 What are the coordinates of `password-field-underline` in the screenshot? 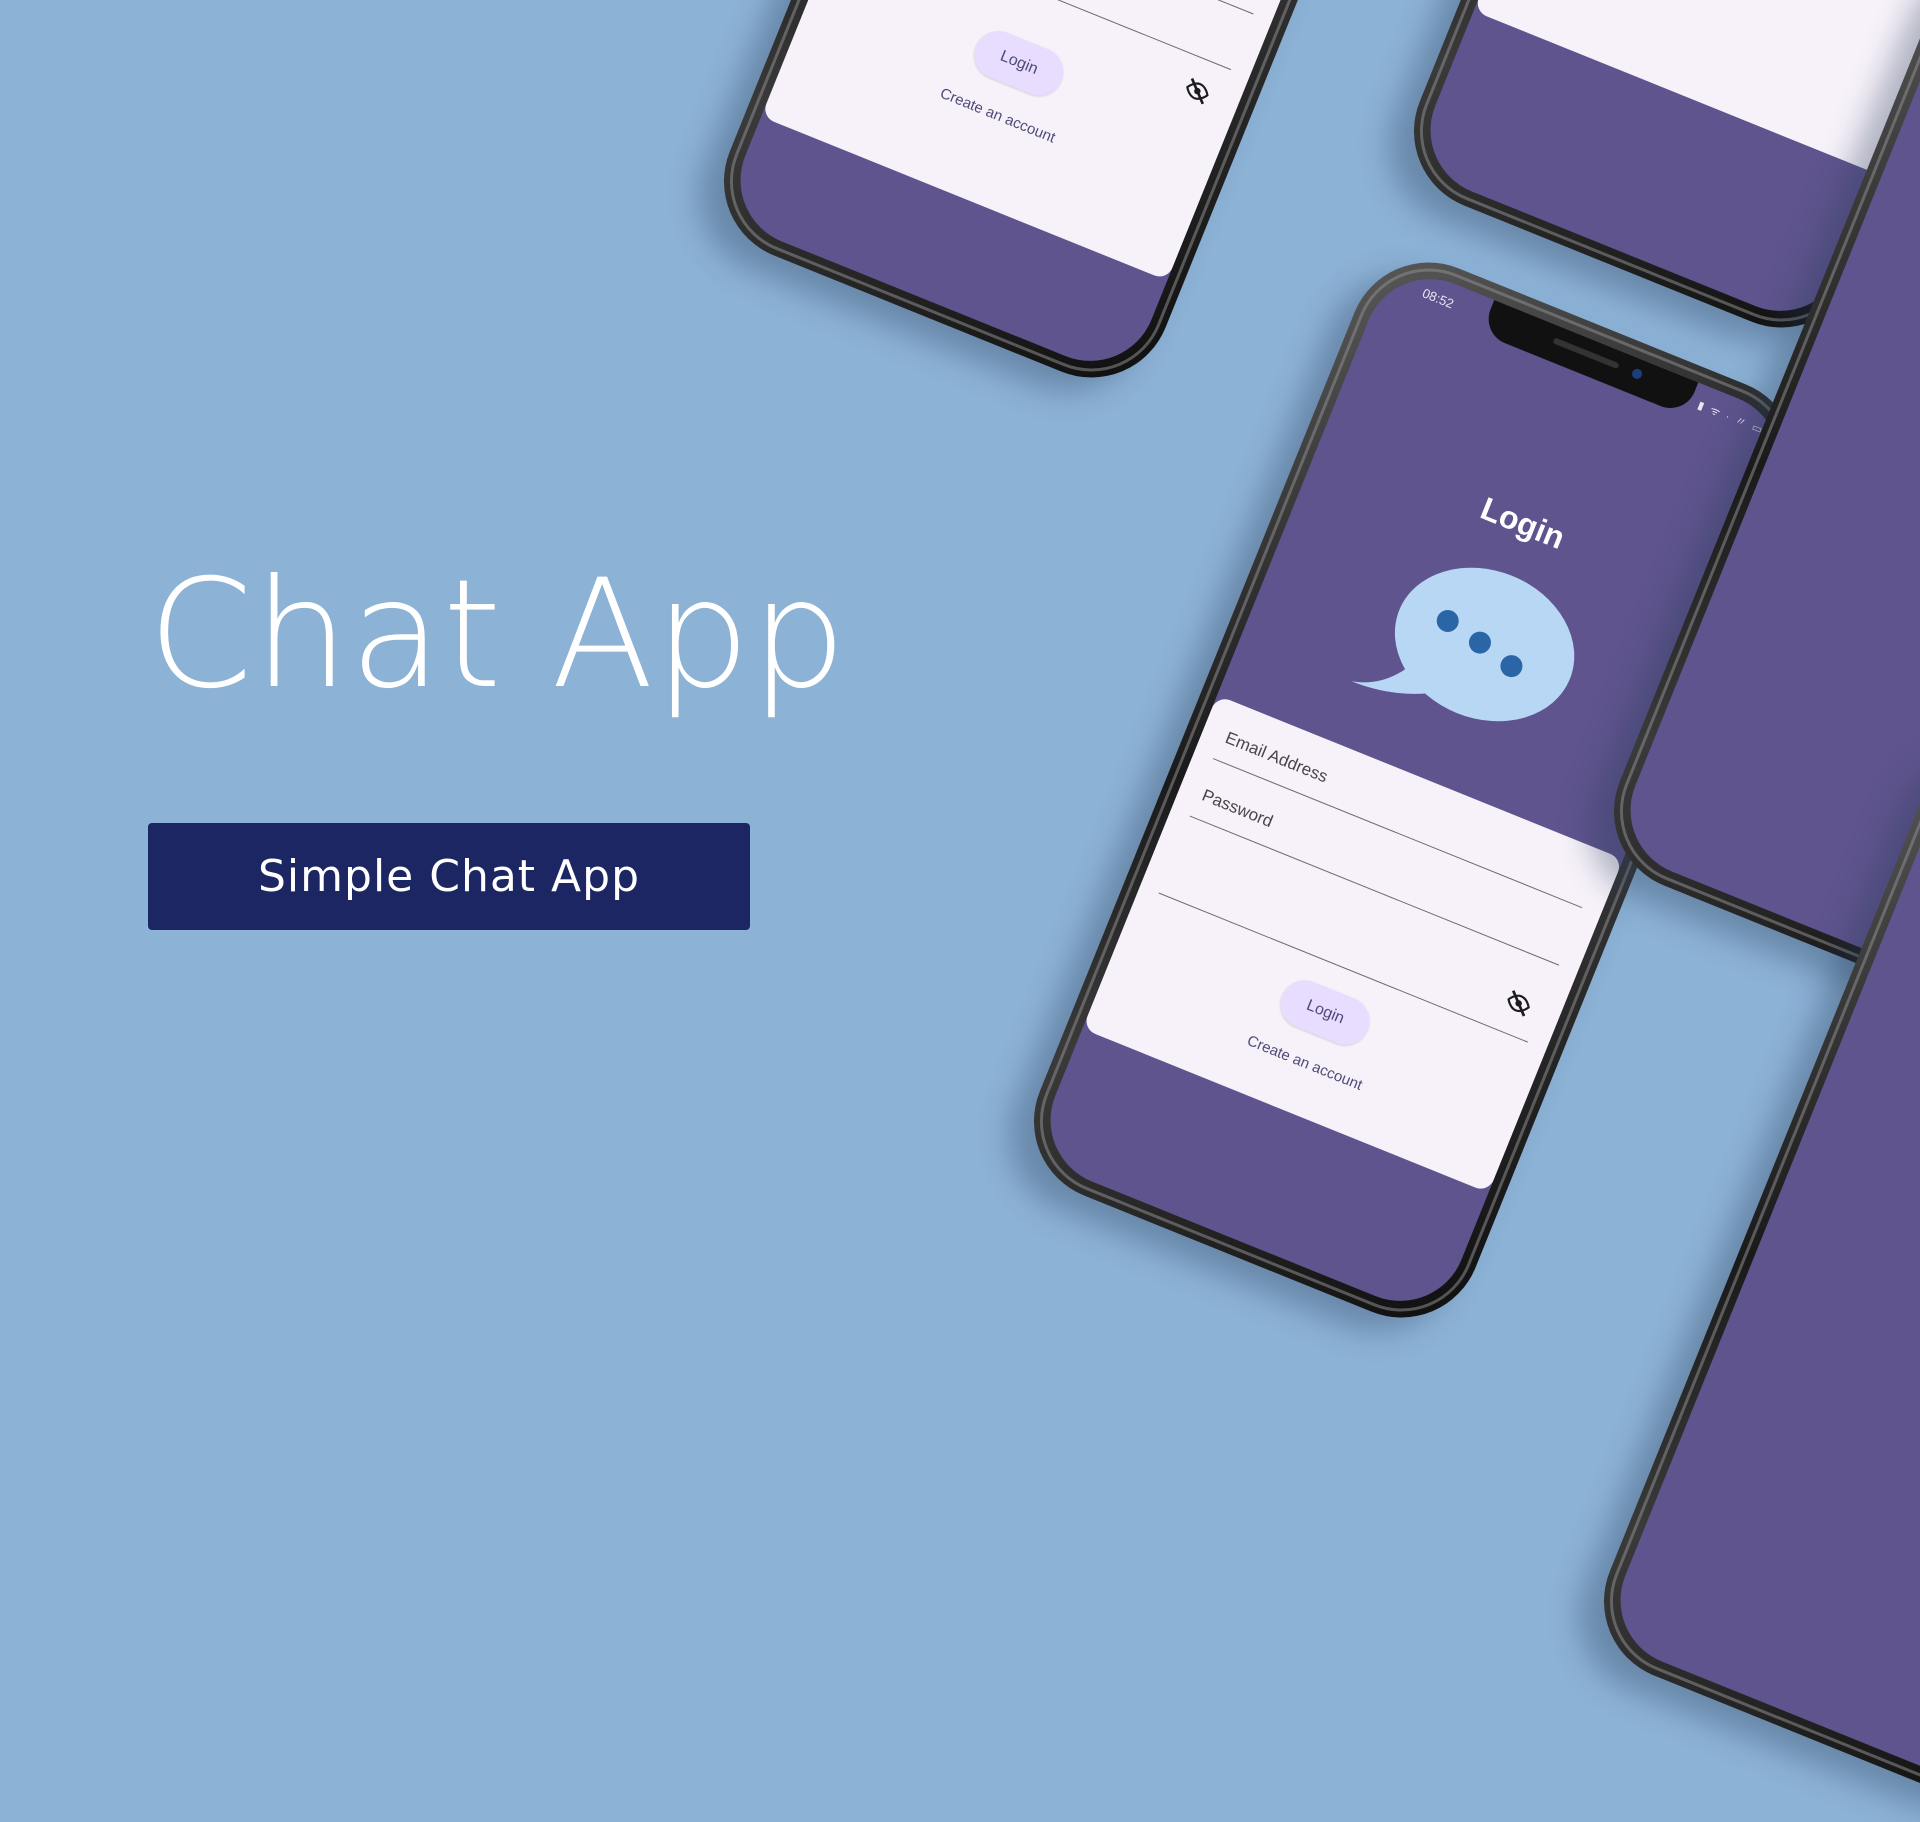 It's located at (1374, 890).